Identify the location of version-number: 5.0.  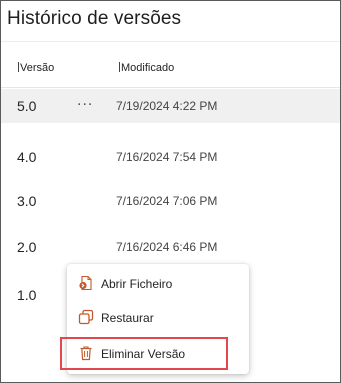
(27, 106).